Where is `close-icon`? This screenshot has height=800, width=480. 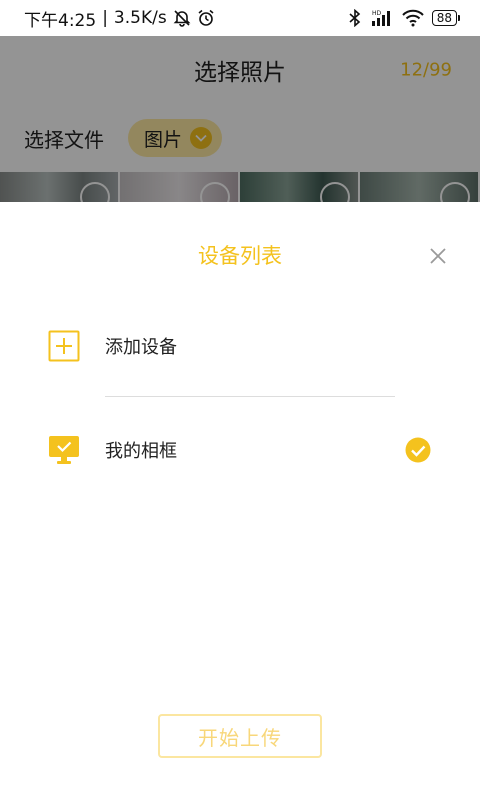 close-icon is located at coordinates (438, 256).